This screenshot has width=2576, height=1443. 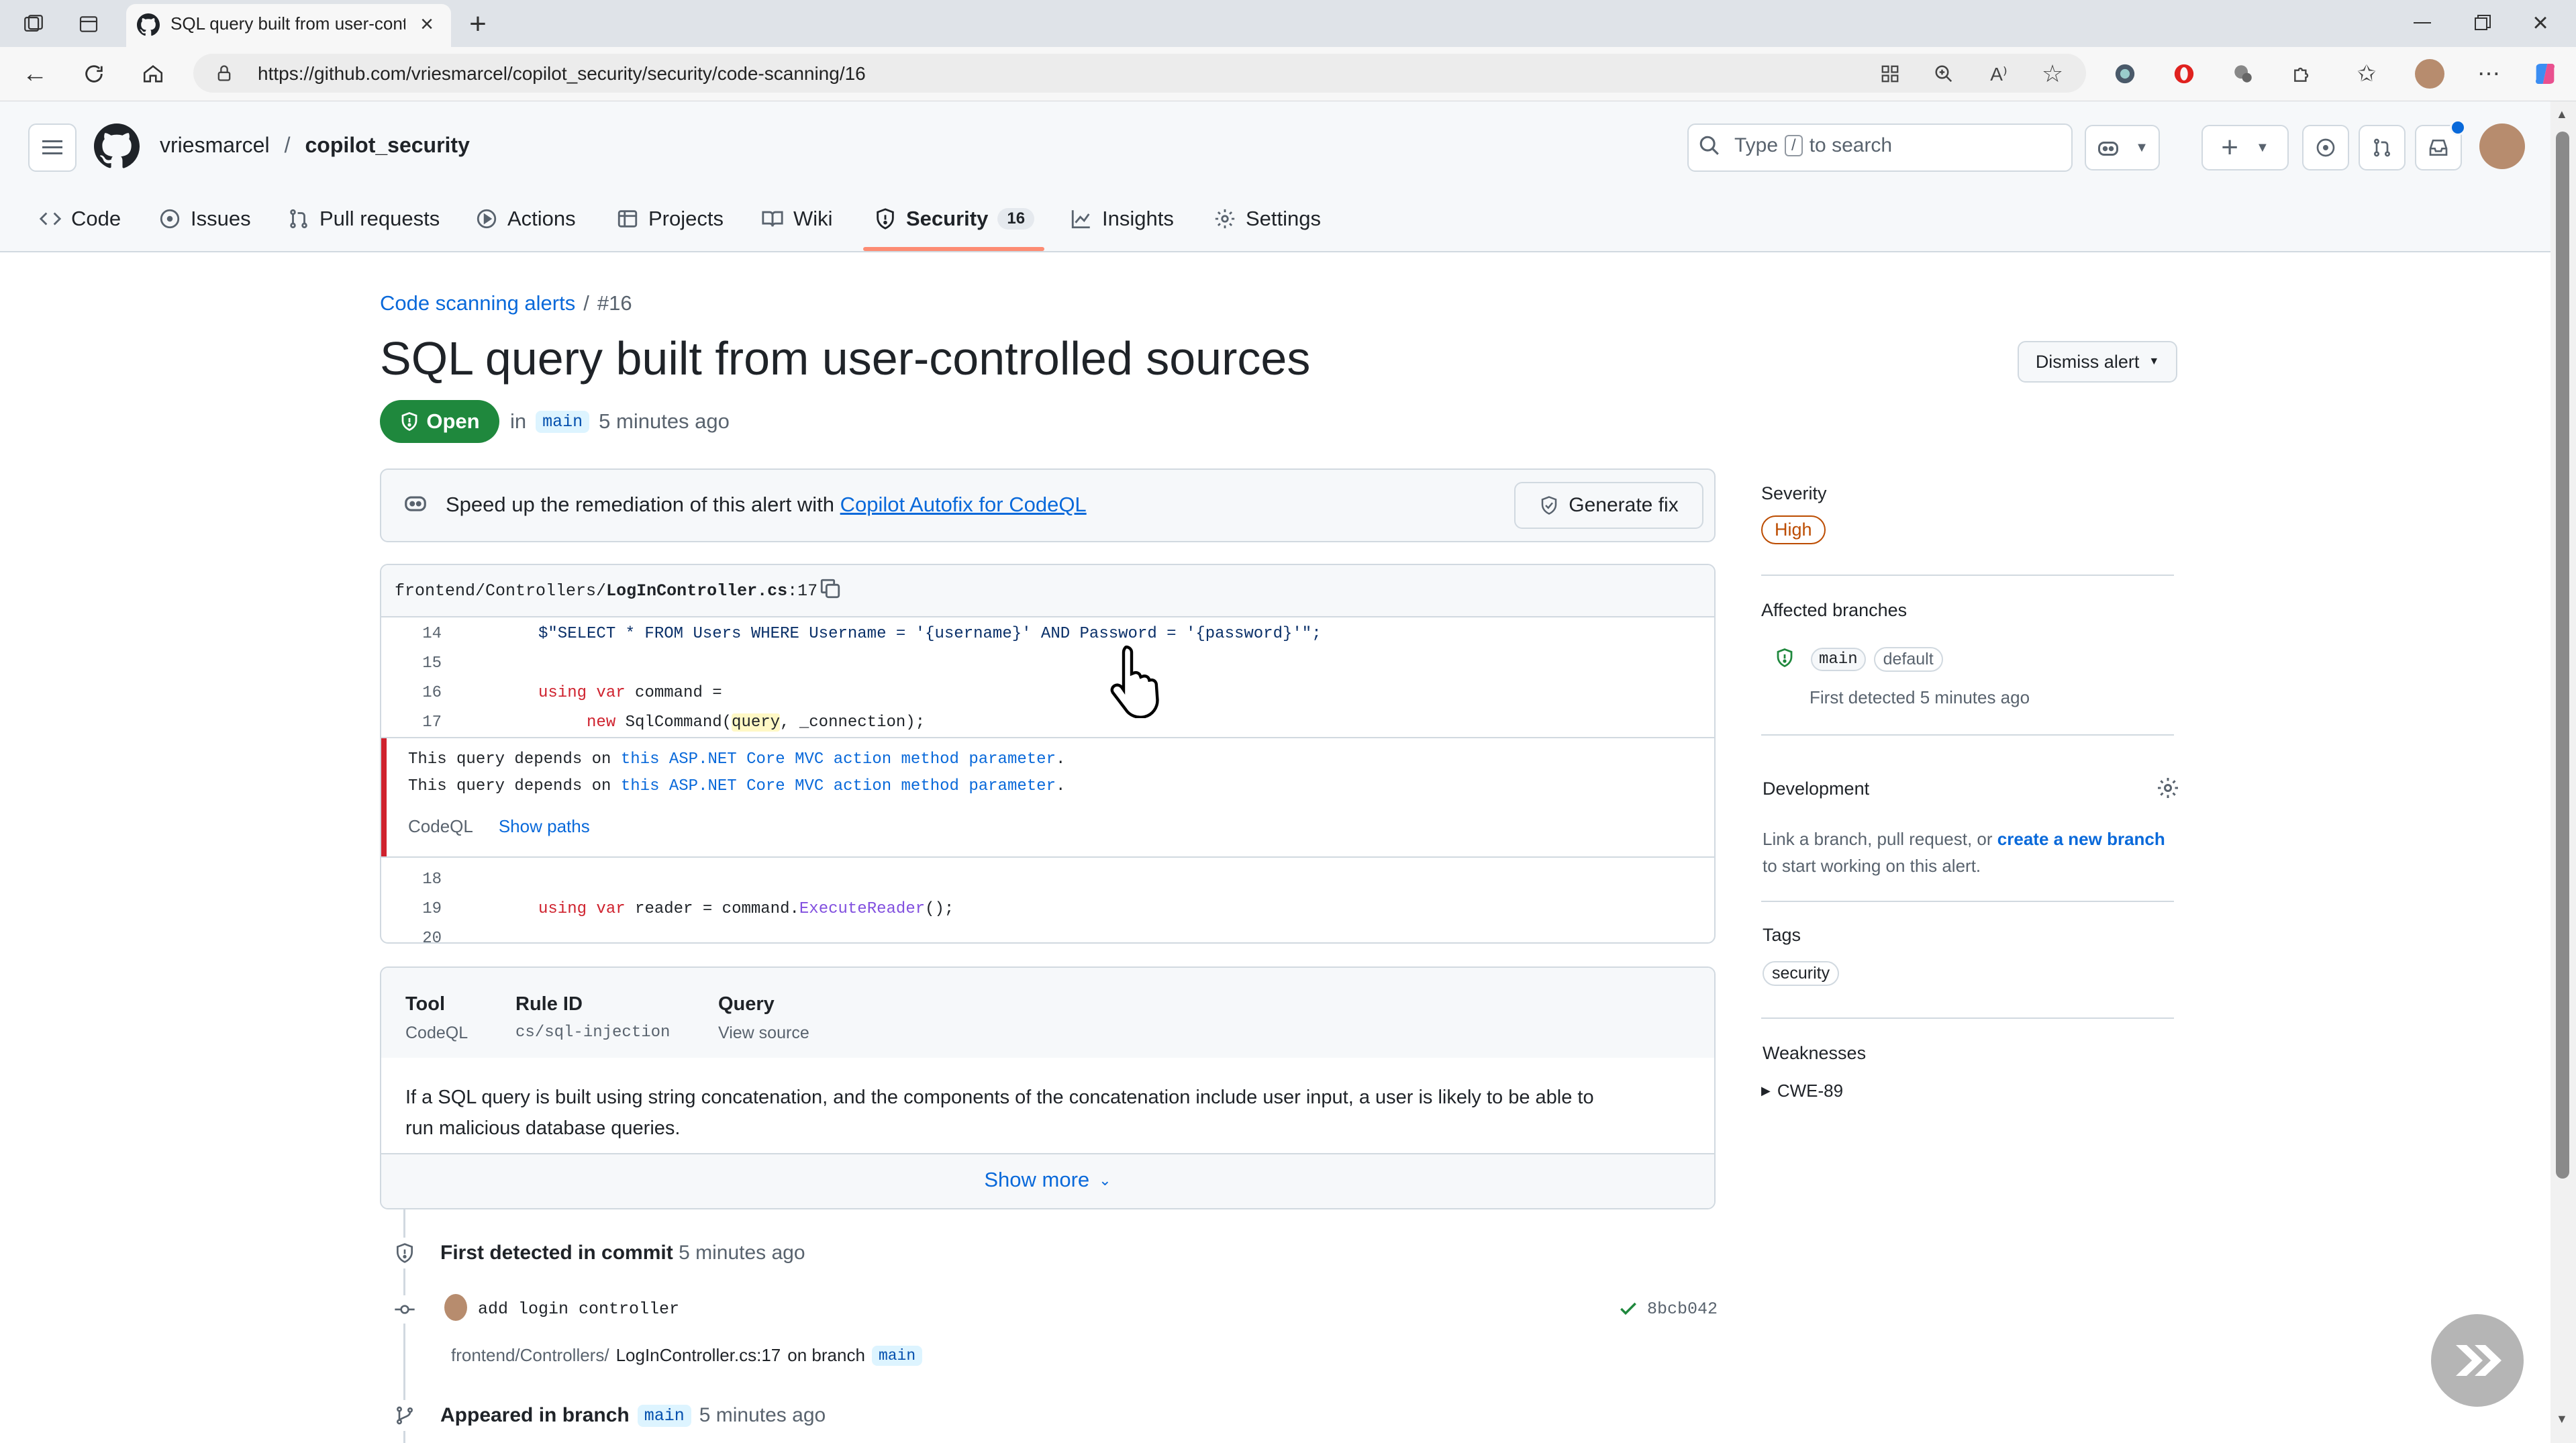 What do you see at coordinates (530, 1355) in the screenshot?
I see `commit-path-prefix: frontend/Controllers/` at bounding box center [530, 1355].